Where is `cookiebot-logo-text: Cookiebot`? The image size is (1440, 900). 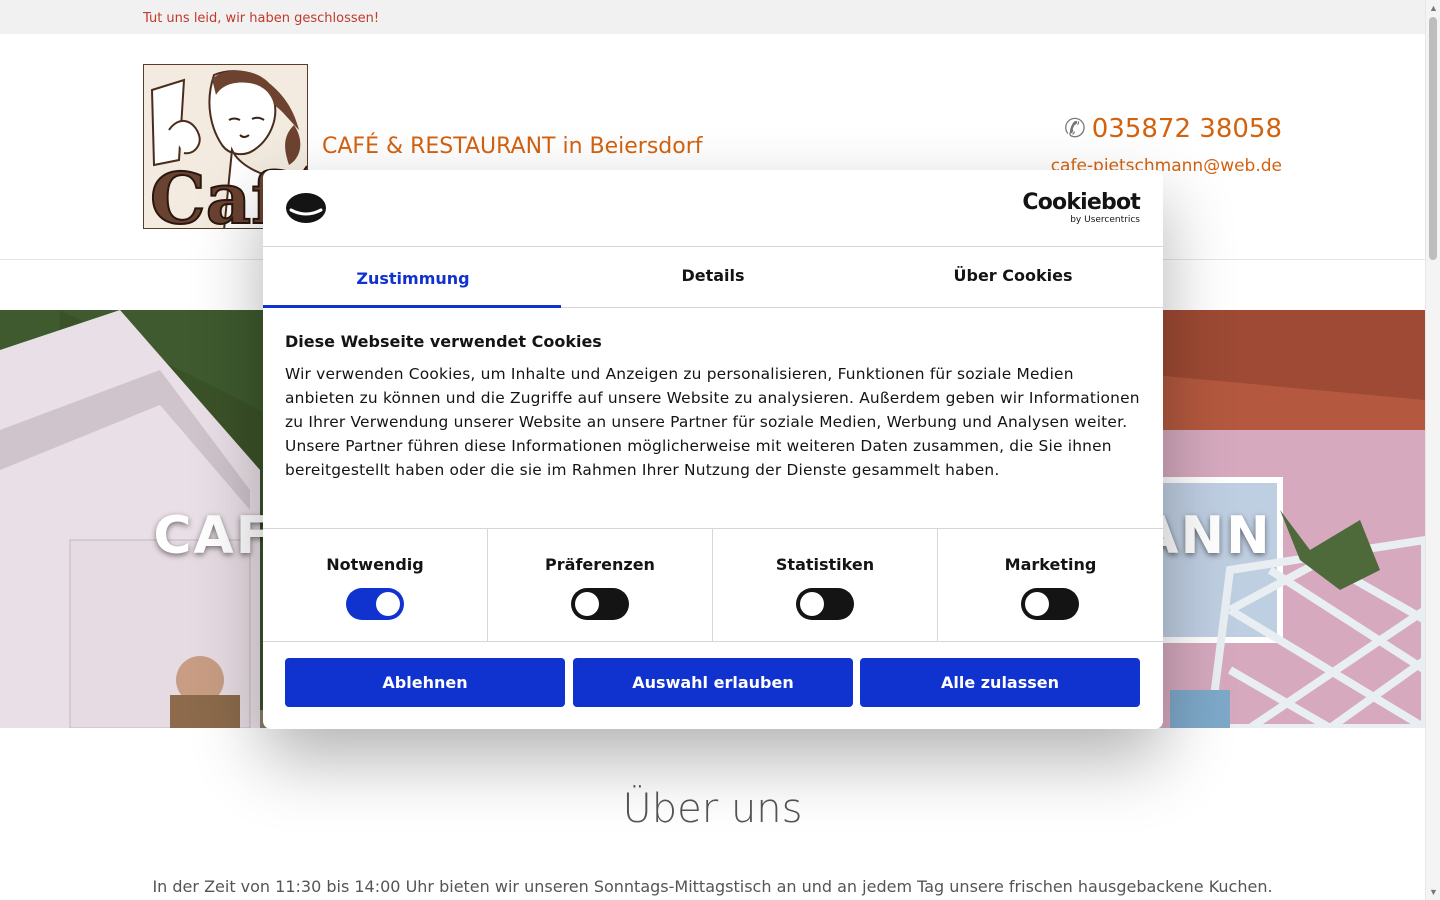
cookiebot-logo-text: Cookiebot is located at coordinates (1081, 202).